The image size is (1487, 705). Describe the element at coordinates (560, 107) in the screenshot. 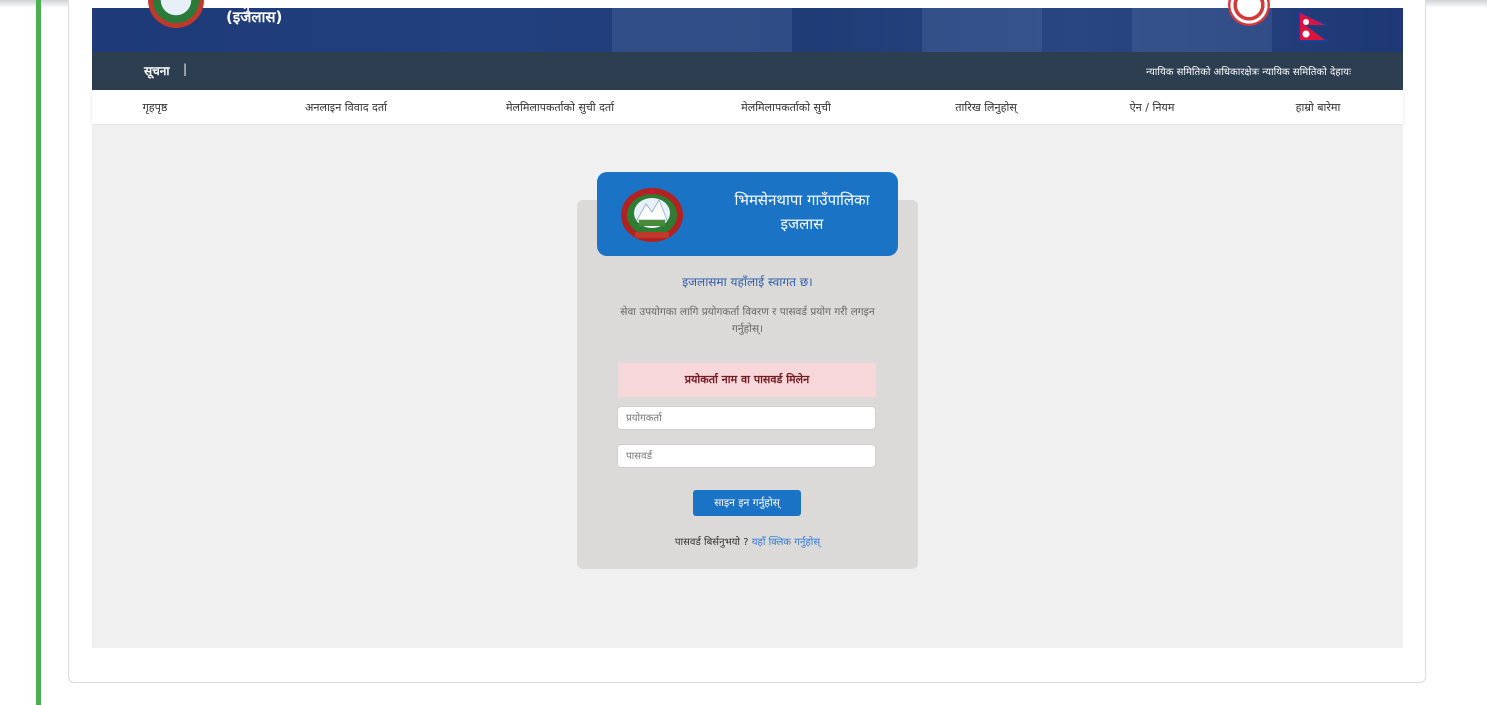

I see `nav-mediator-list-registration: मेलमिलापकर्ताको सुची दर्ता` at that location.